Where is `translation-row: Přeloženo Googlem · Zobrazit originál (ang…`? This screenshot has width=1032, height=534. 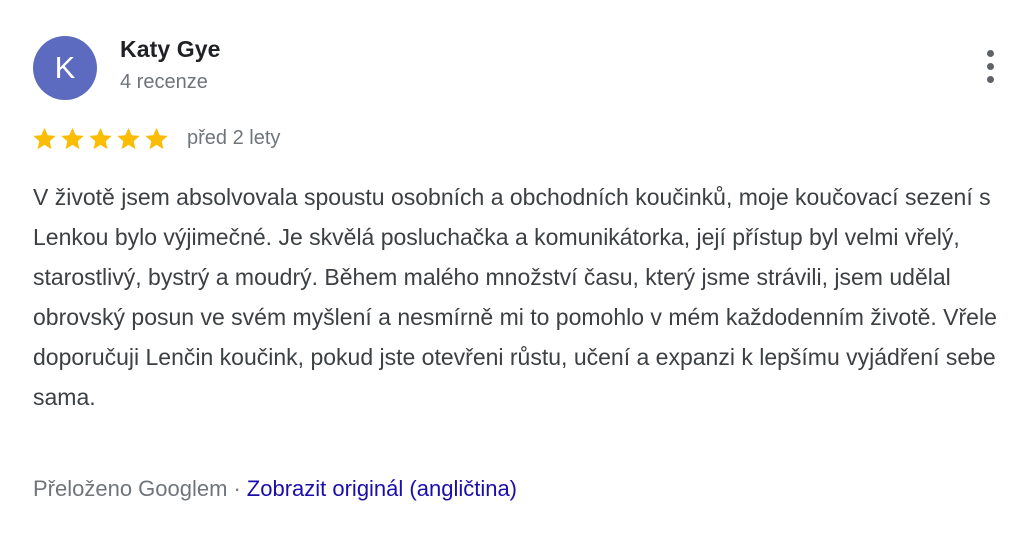
translation-row: Přeloženo Googlem · Zobrazit originál (ang… is located at coordinates (275, 489).